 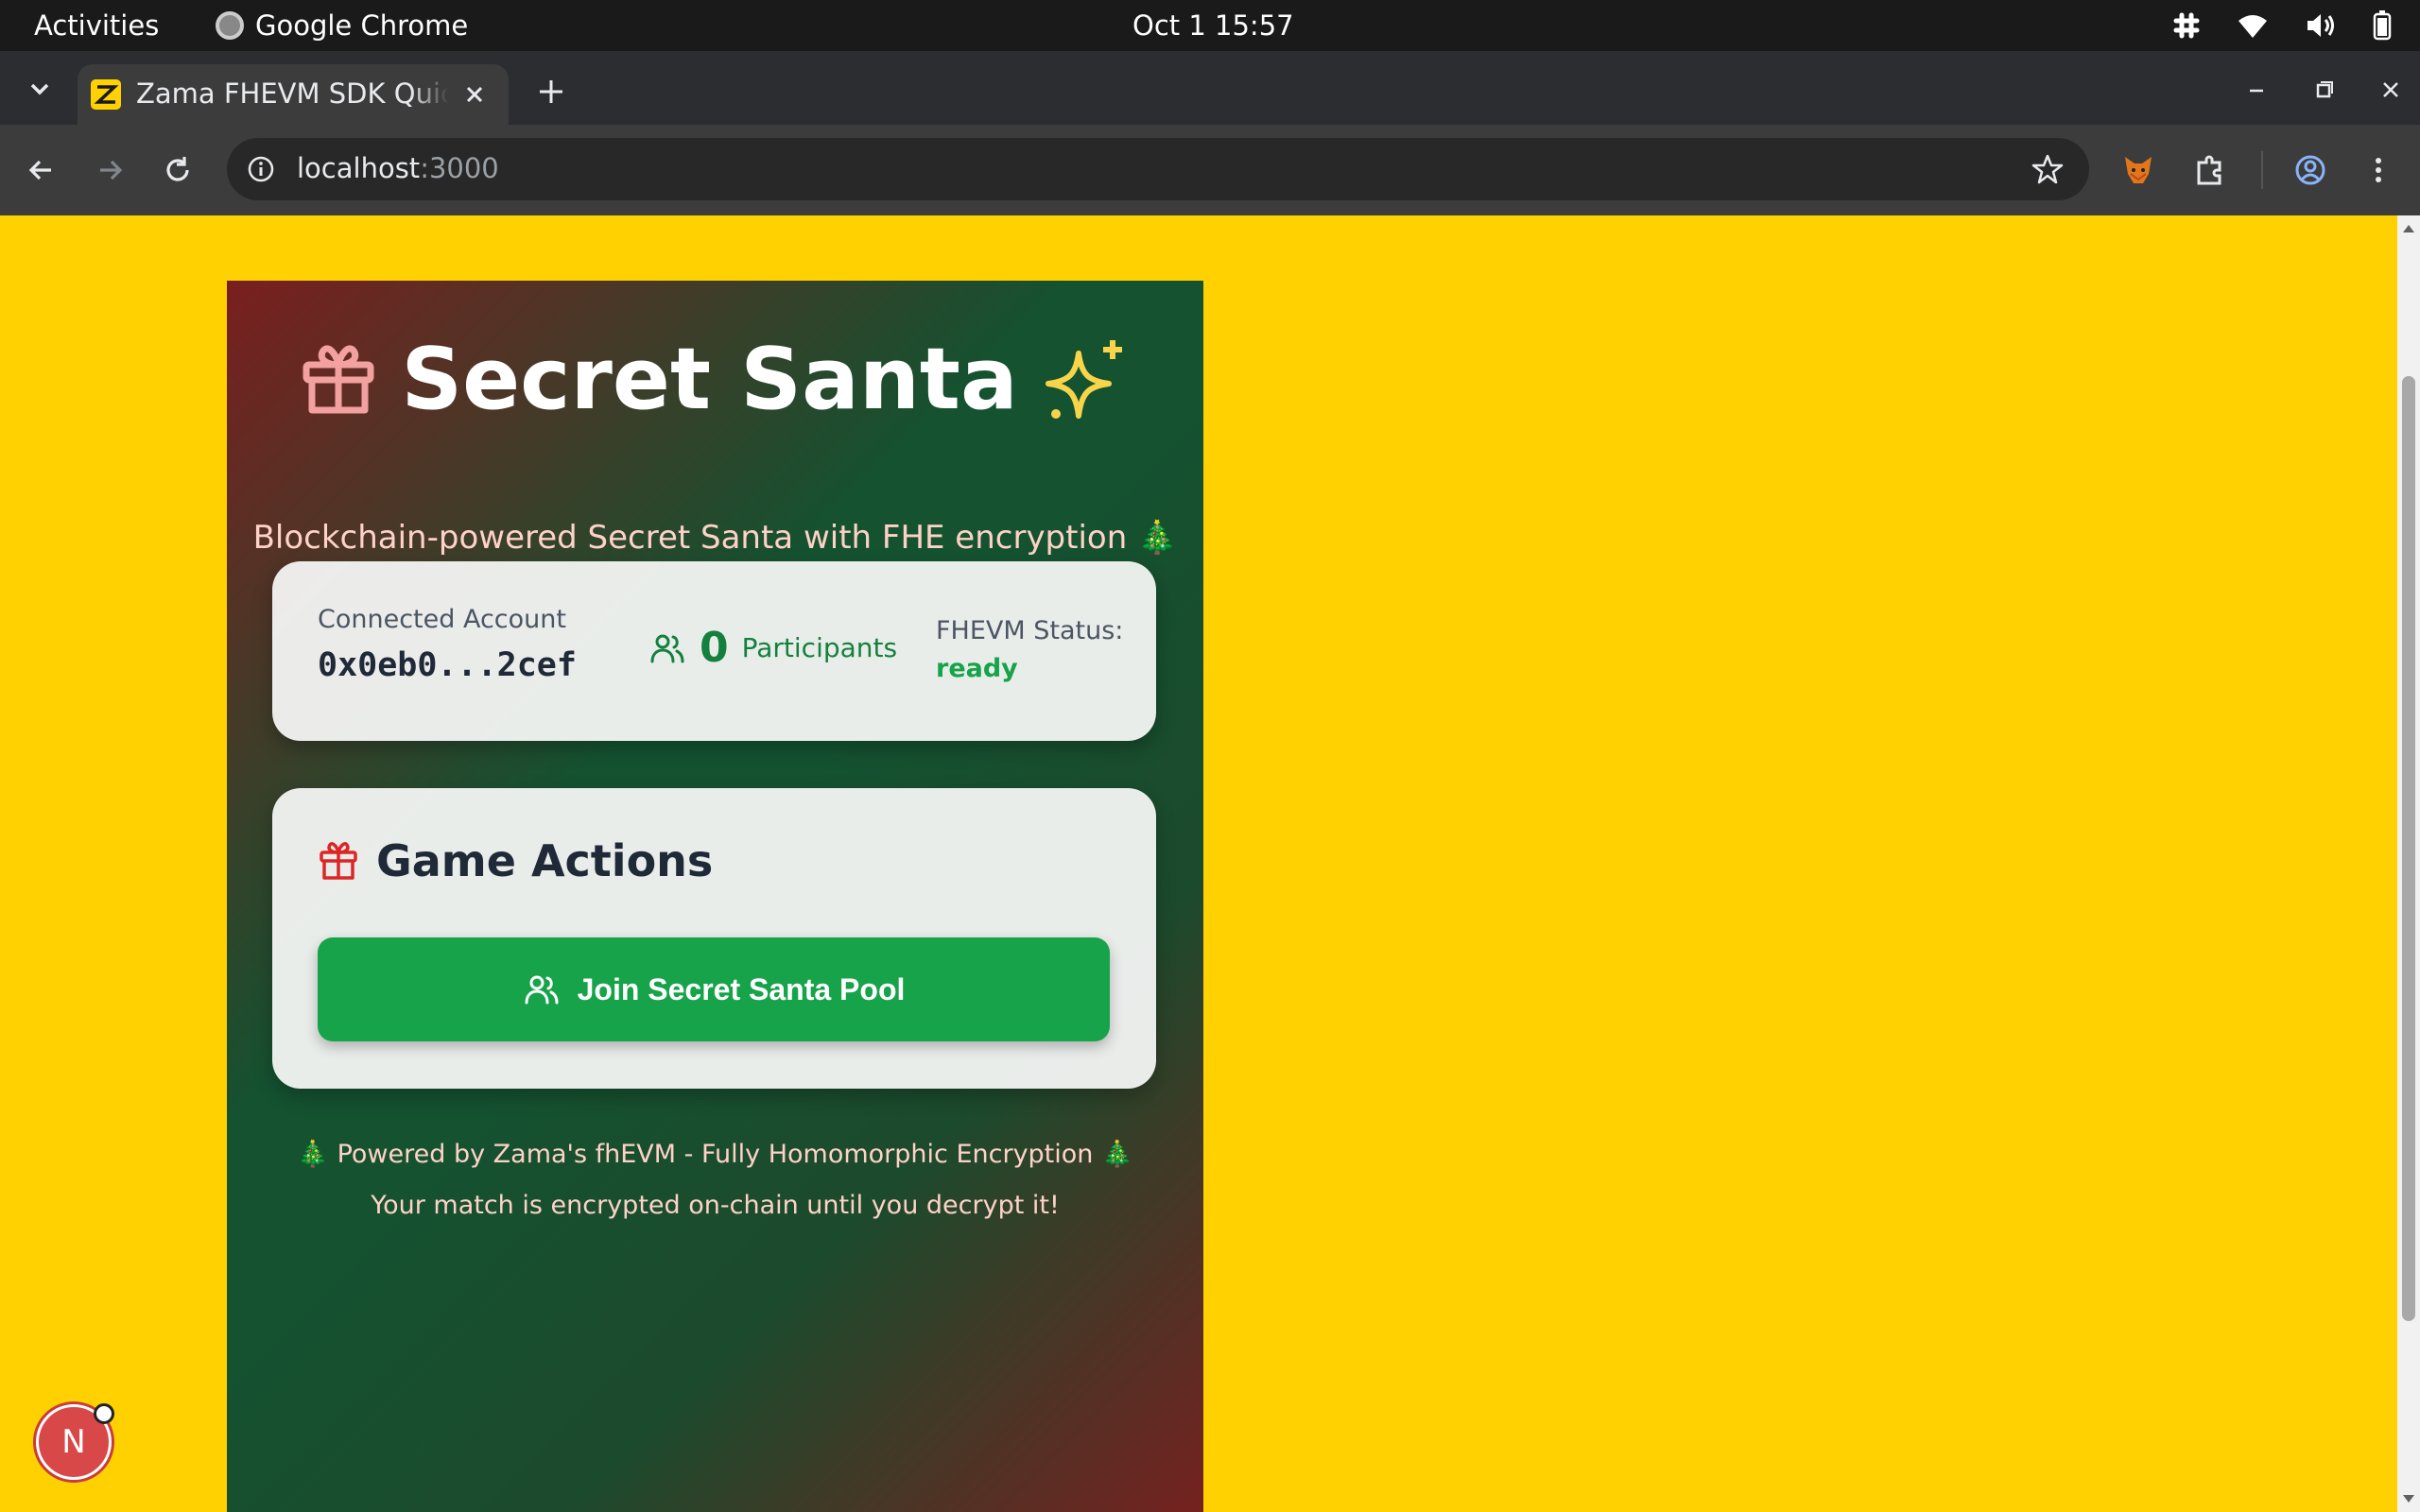 What do you see at coordinates (2321, 25) in the screenshot?
I see `volume-icon` at bounding box center [2321, 25].